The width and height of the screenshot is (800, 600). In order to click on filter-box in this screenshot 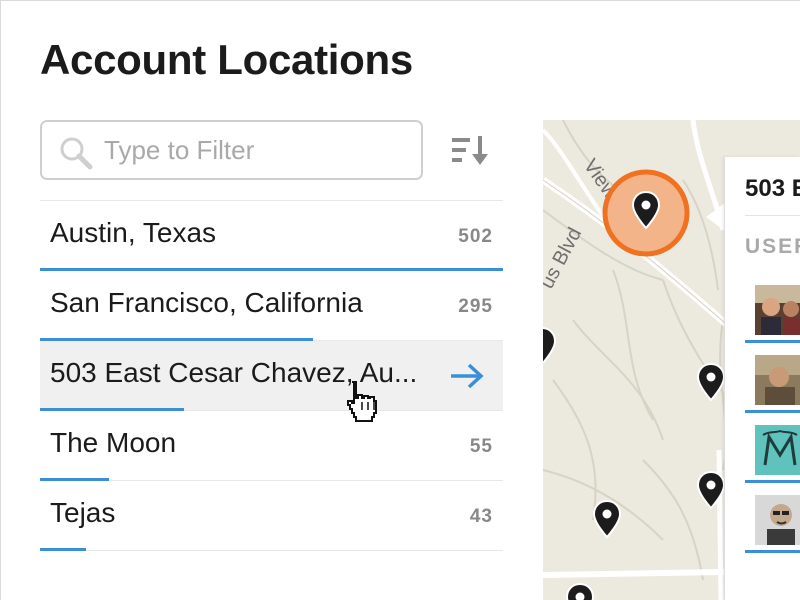, I will do `click(231, 150)`.